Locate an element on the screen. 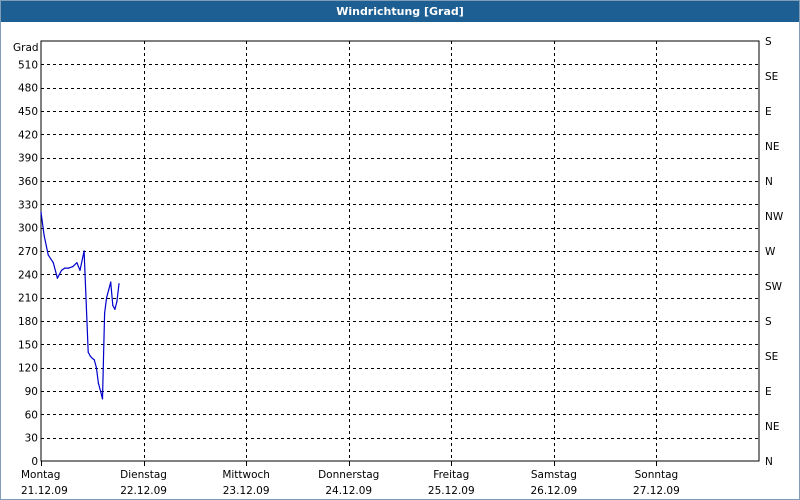 This screenshot has height=500, width=800. y-tick-label: 270 is located at coordinates (28, 252).